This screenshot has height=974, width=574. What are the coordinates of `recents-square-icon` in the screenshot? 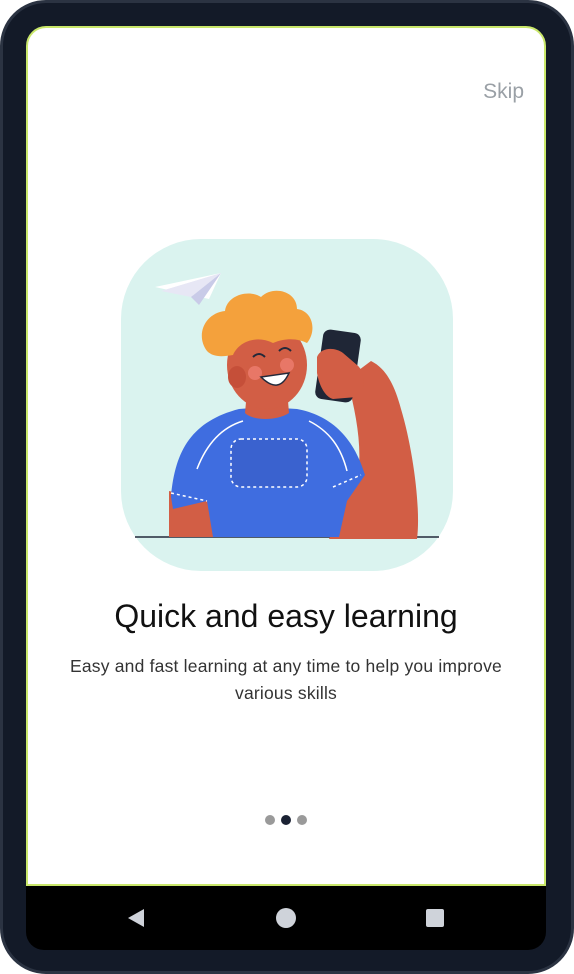 It's located at (435, 918).